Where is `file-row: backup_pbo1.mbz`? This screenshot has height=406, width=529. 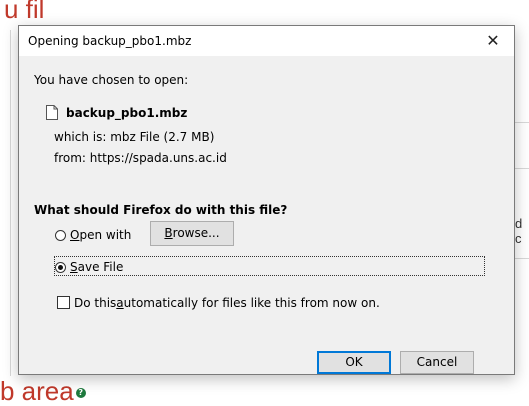 file-row: backup_pbo1.mbz is located at coordinates (116, 112).